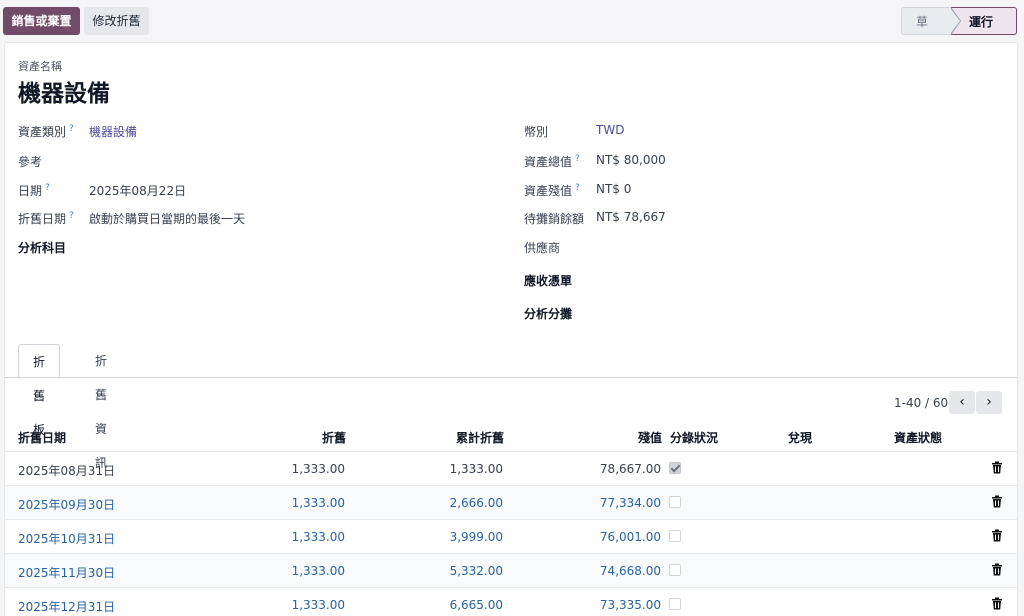 The width and height of the screenshot is (1024, 616). Describe the element at coordinates (46, 131) in the screenshot. I see `category-label: 資產類別?` at that location.